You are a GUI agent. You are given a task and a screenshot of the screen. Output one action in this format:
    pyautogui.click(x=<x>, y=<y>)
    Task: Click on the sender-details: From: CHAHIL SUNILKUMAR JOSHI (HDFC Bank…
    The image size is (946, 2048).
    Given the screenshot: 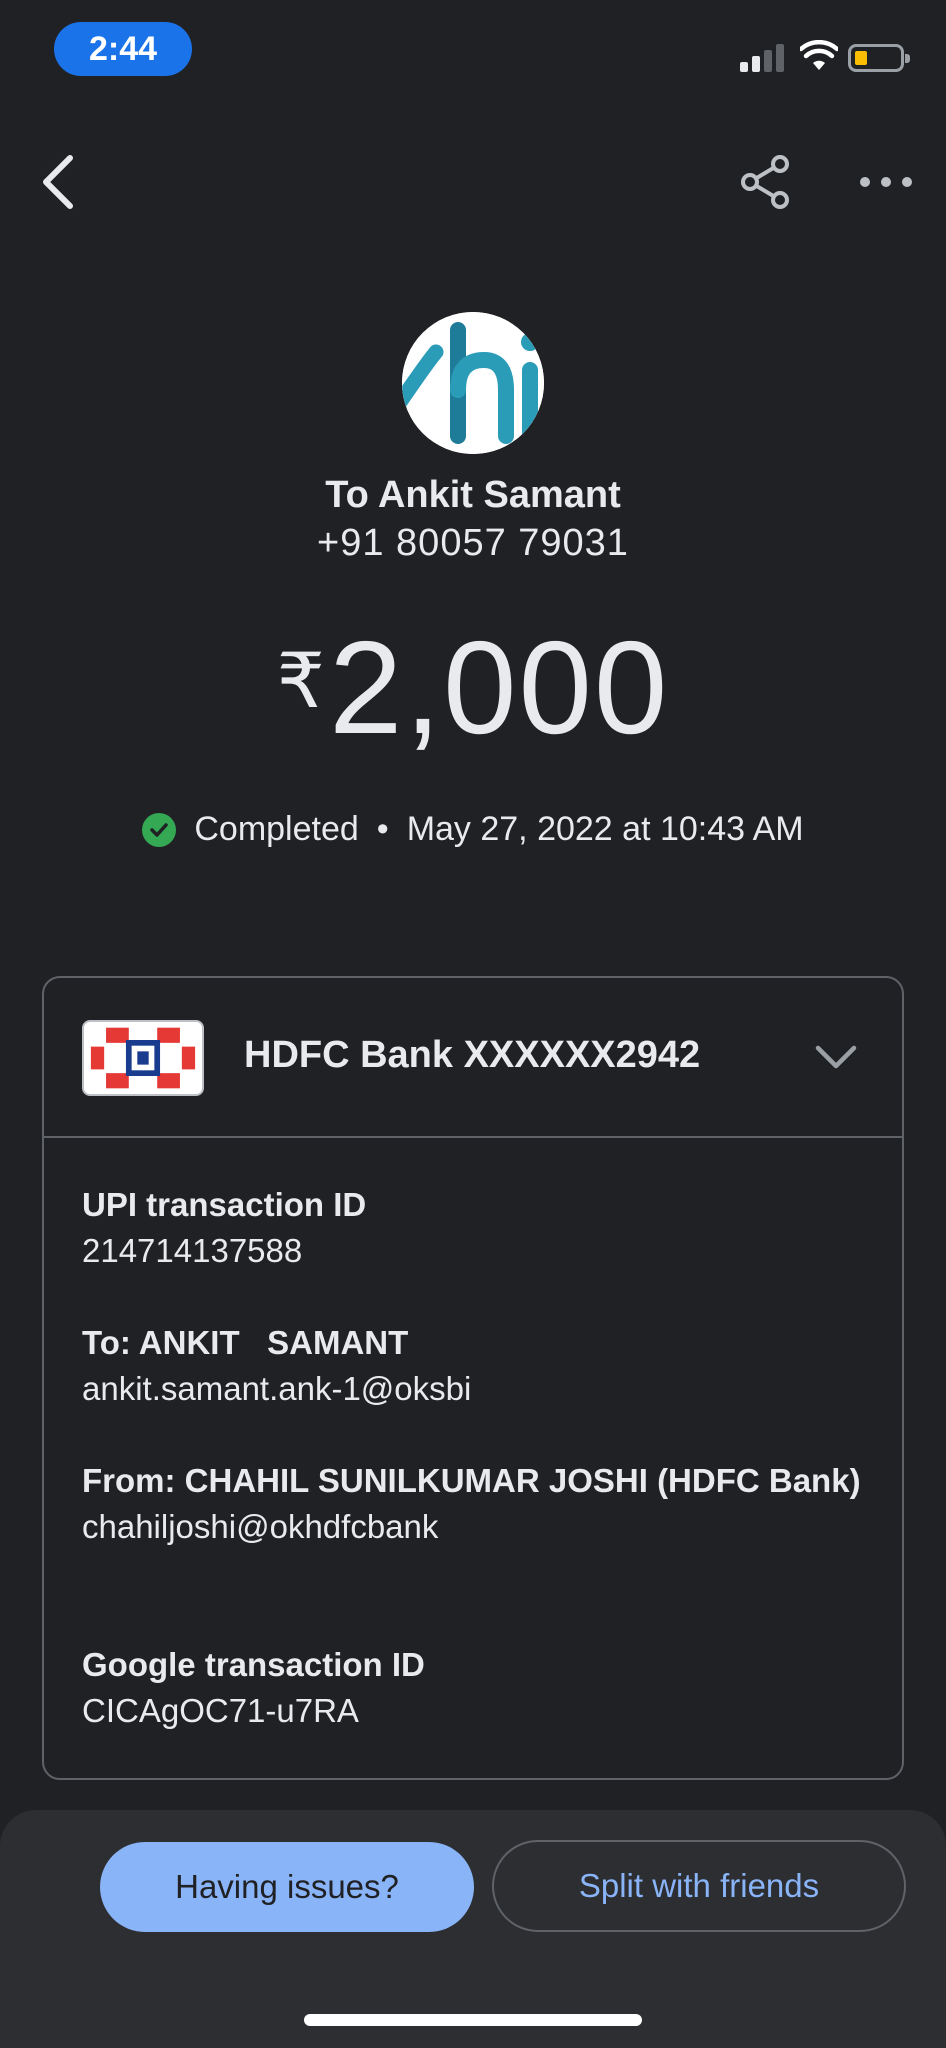 What is the action you would take?
    pyautogui.click(x=472, y=1504)
    